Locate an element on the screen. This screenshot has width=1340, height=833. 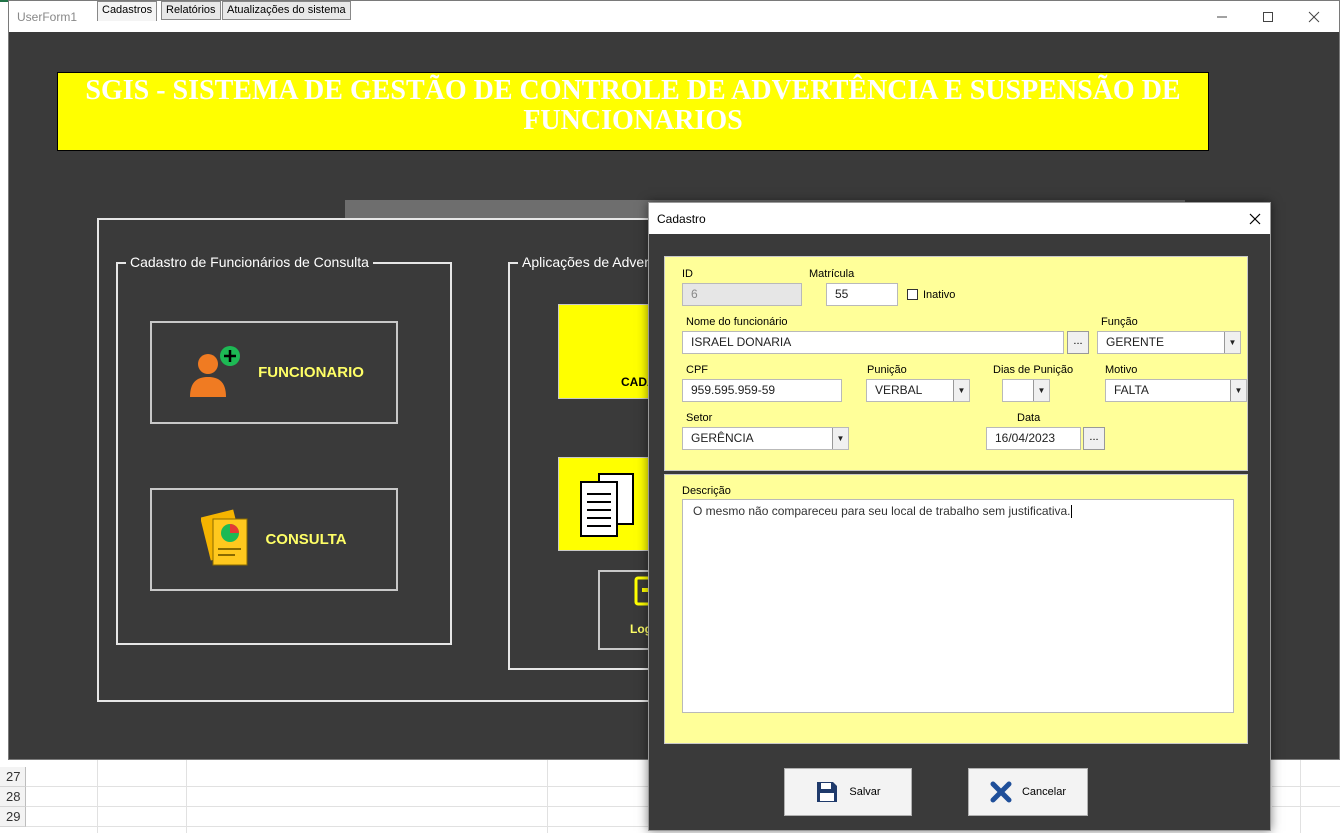
minimize-icon is located at coordinates (1222, 16).